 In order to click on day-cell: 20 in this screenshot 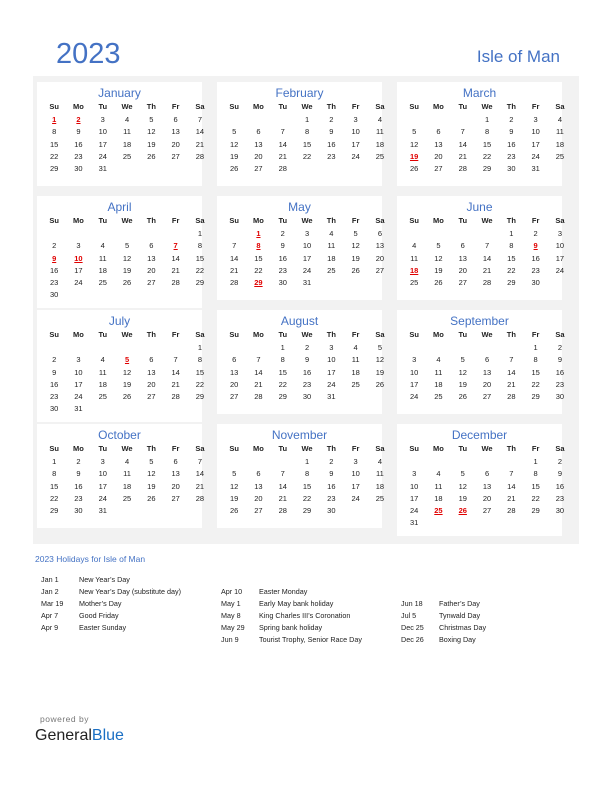, I will do `click(151, 384)`.